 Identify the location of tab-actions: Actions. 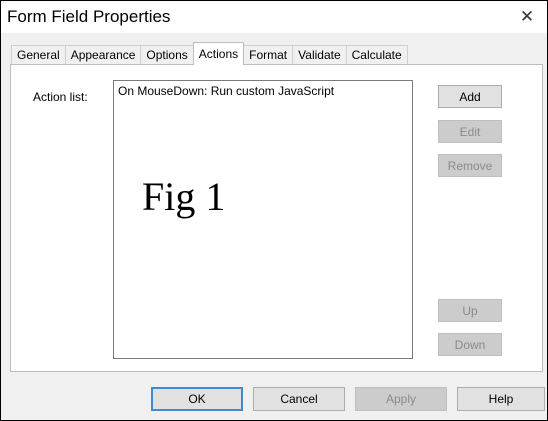
(218, 53).